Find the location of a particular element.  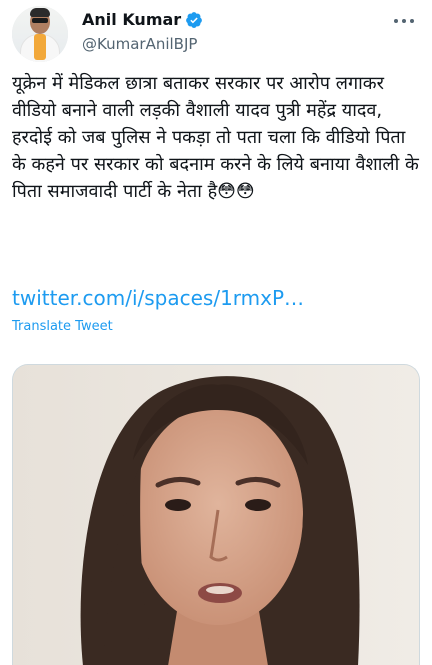

more-options-icon is located at coordinates (404, 21).